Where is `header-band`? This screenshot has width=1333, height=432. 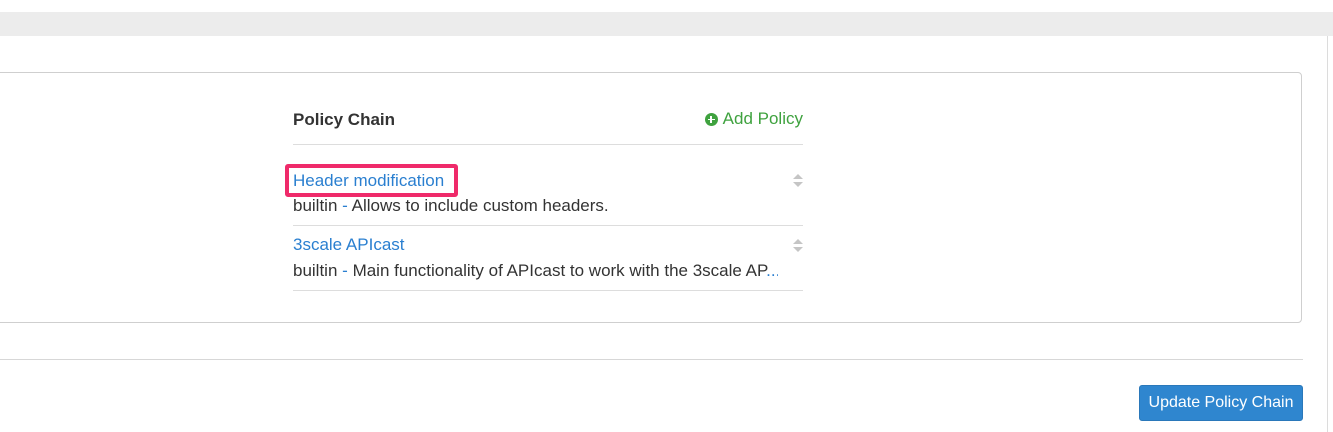 header-band is located at coordinates (666, 24).